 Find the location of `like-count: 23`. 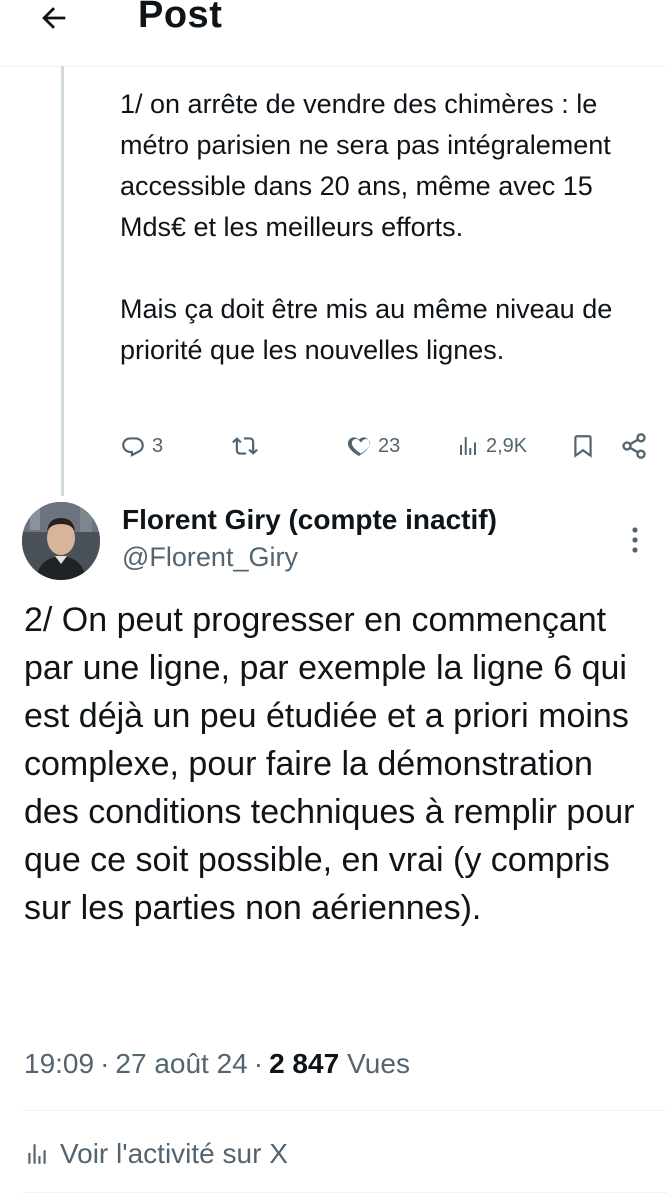

like-count: 23 is located at coordinates (389, 445).